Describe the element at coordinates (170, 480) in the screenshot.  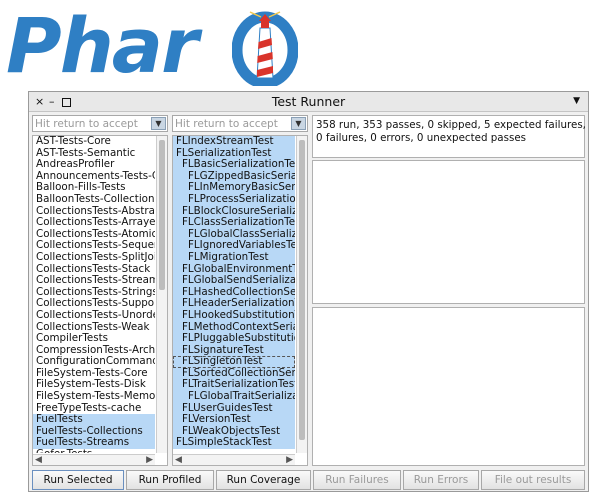
I see `run-profiled-button: Run Profiled` at that location.